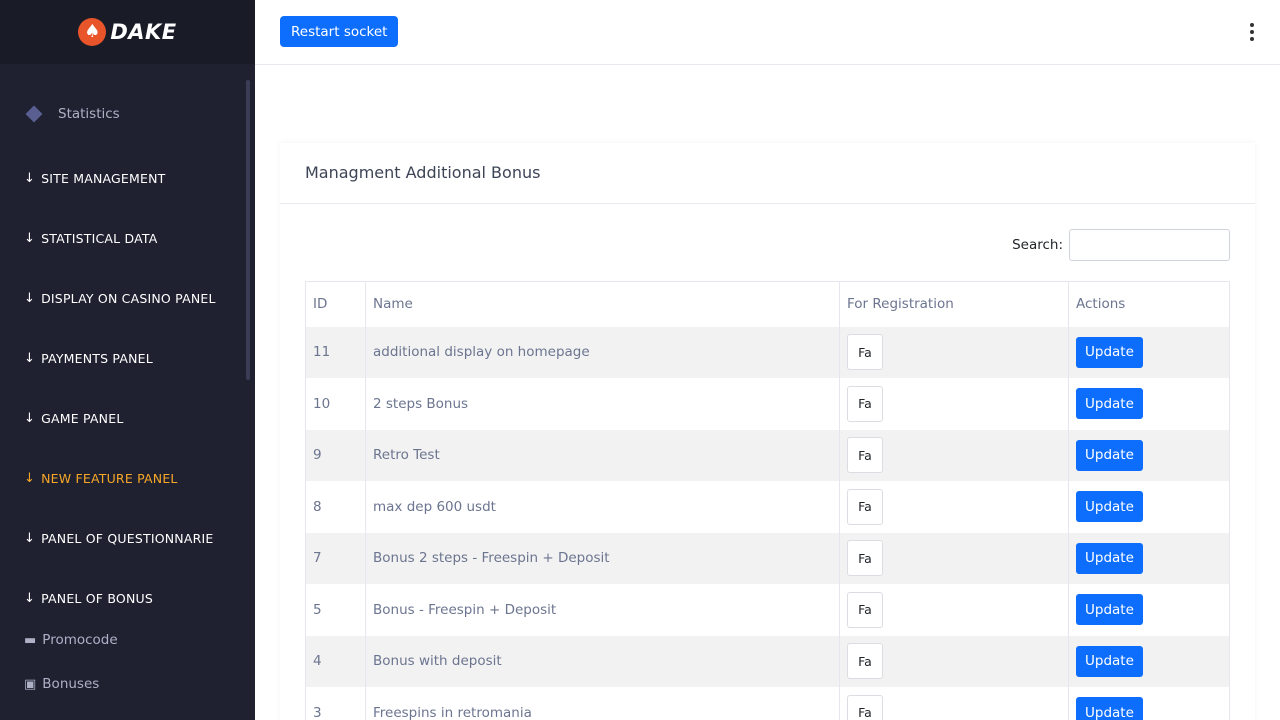 The height and width of the screenshot is (720, 1280). I want to click on search-row: Search:, so click(1121, 245).